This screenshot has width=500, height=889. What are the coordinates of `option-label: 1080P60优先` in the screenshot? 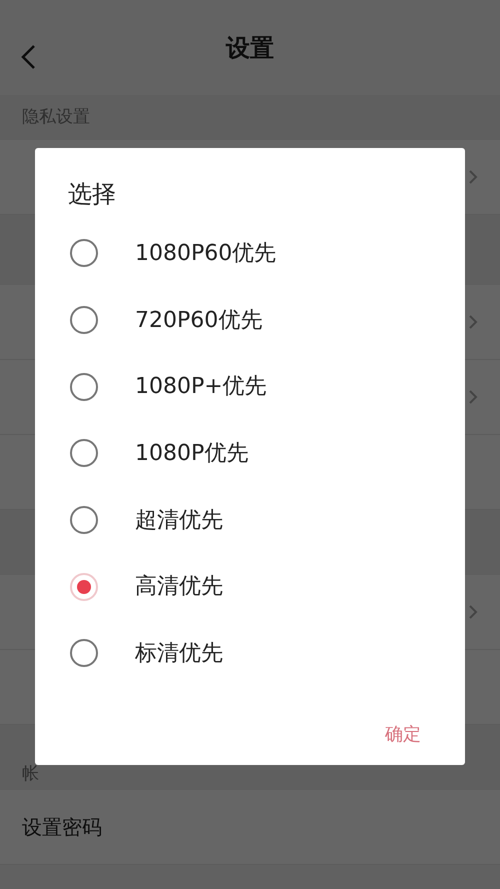 It's located at (205, 253).